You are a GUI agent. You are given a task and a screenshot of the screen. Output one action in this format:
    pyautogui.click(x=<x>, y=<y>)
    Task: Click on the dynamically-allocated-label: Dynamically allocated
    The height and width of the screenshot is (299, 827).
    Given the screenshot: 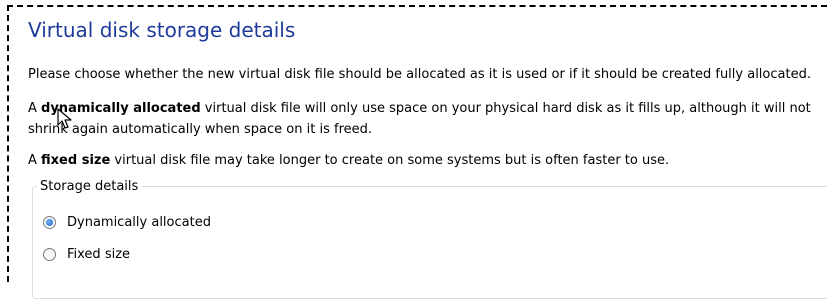 What is the action you would take?
    pyautogui.click(x=139, y=222)
    